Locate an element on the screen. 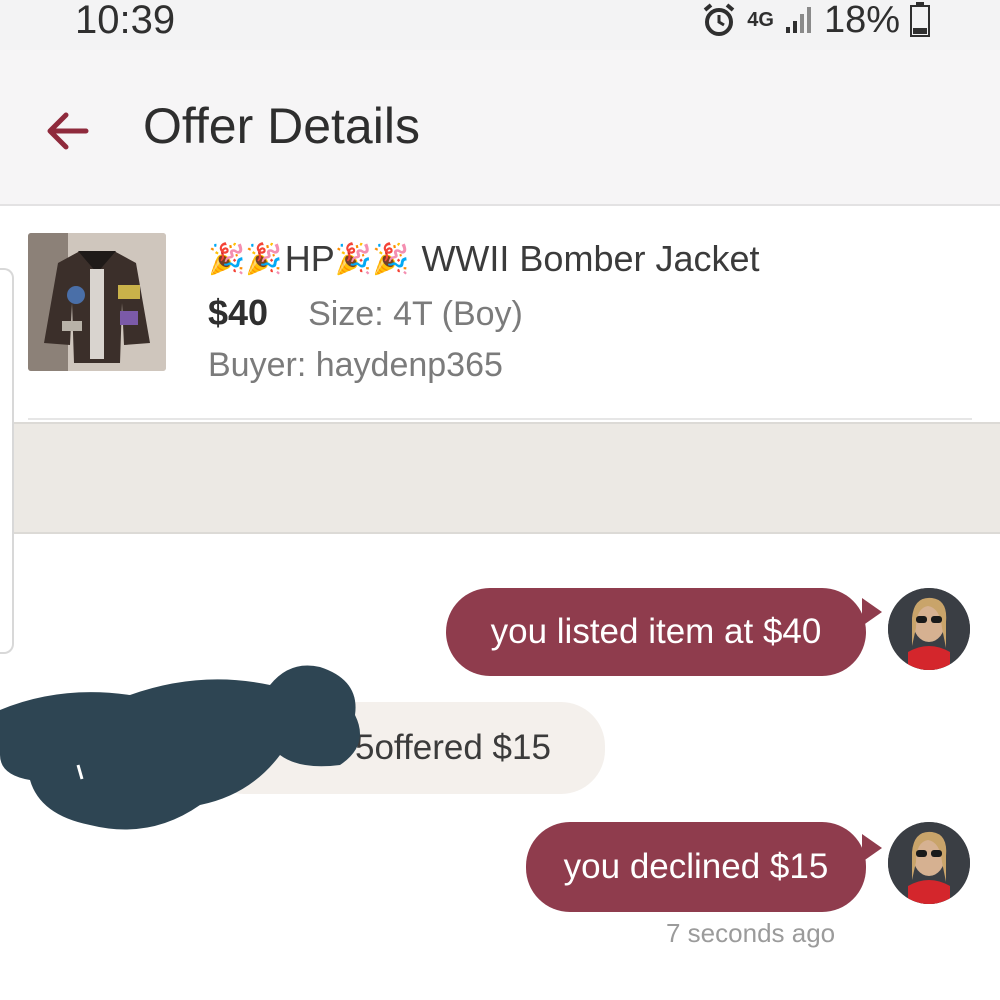 Image resolution: width=1000 pixels, height=1000 pixels. listing-title-text: WWII Bomber Jacket is located at coordinates (590, 258).